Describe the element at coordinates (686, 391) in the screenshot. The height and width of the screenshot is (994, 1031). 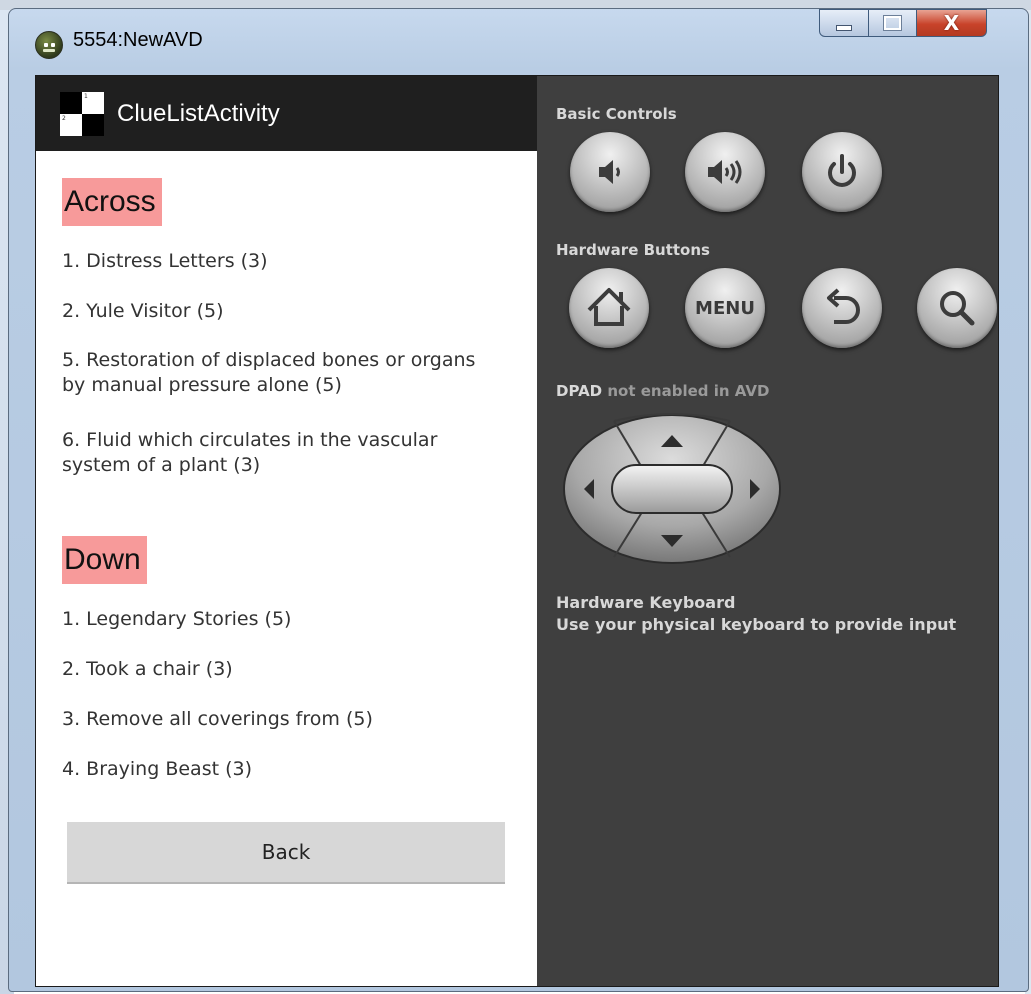
I see `dpad-disabled-text: not enabled in AVD` at that location.